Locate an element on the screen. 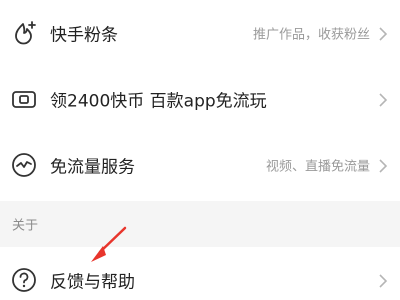 This screenshot has width=400, height=300. ticket-icon is located at coordinates (24, 99).